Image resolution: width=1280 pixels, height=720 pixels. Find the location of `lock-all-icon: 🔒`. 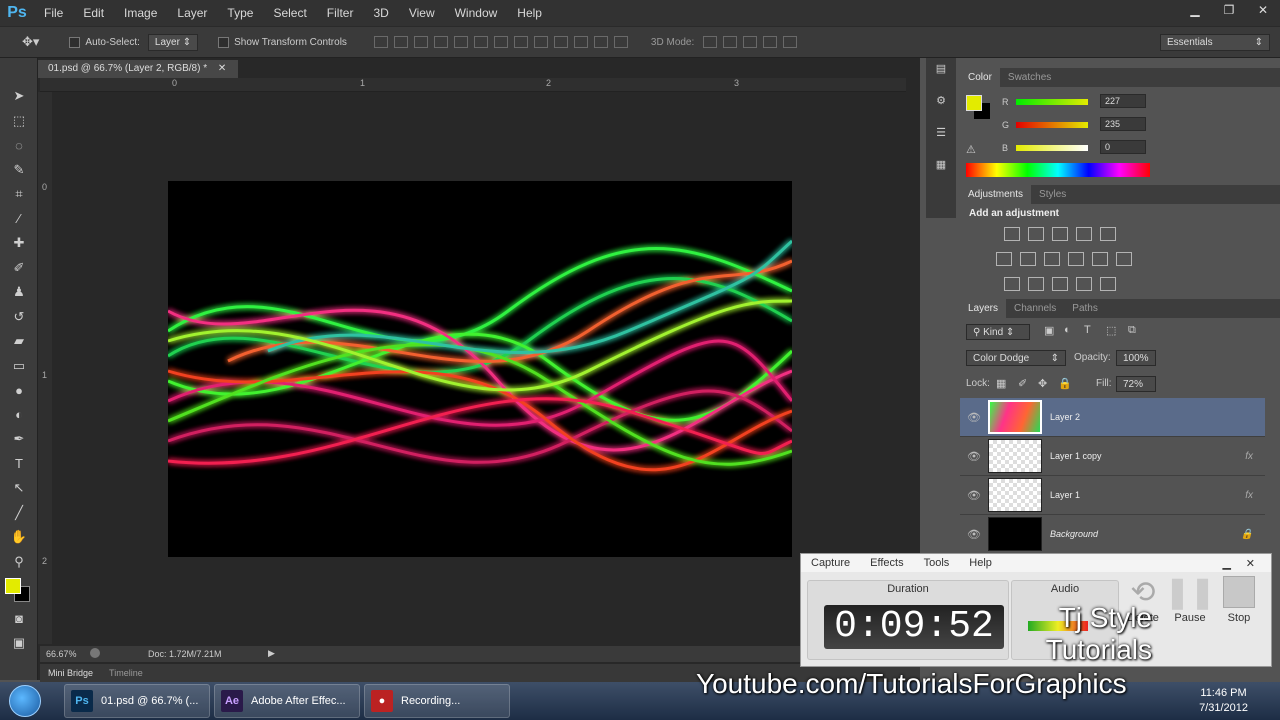

lock-all-icon: 🔒 is located at coordinates (1065, 383).